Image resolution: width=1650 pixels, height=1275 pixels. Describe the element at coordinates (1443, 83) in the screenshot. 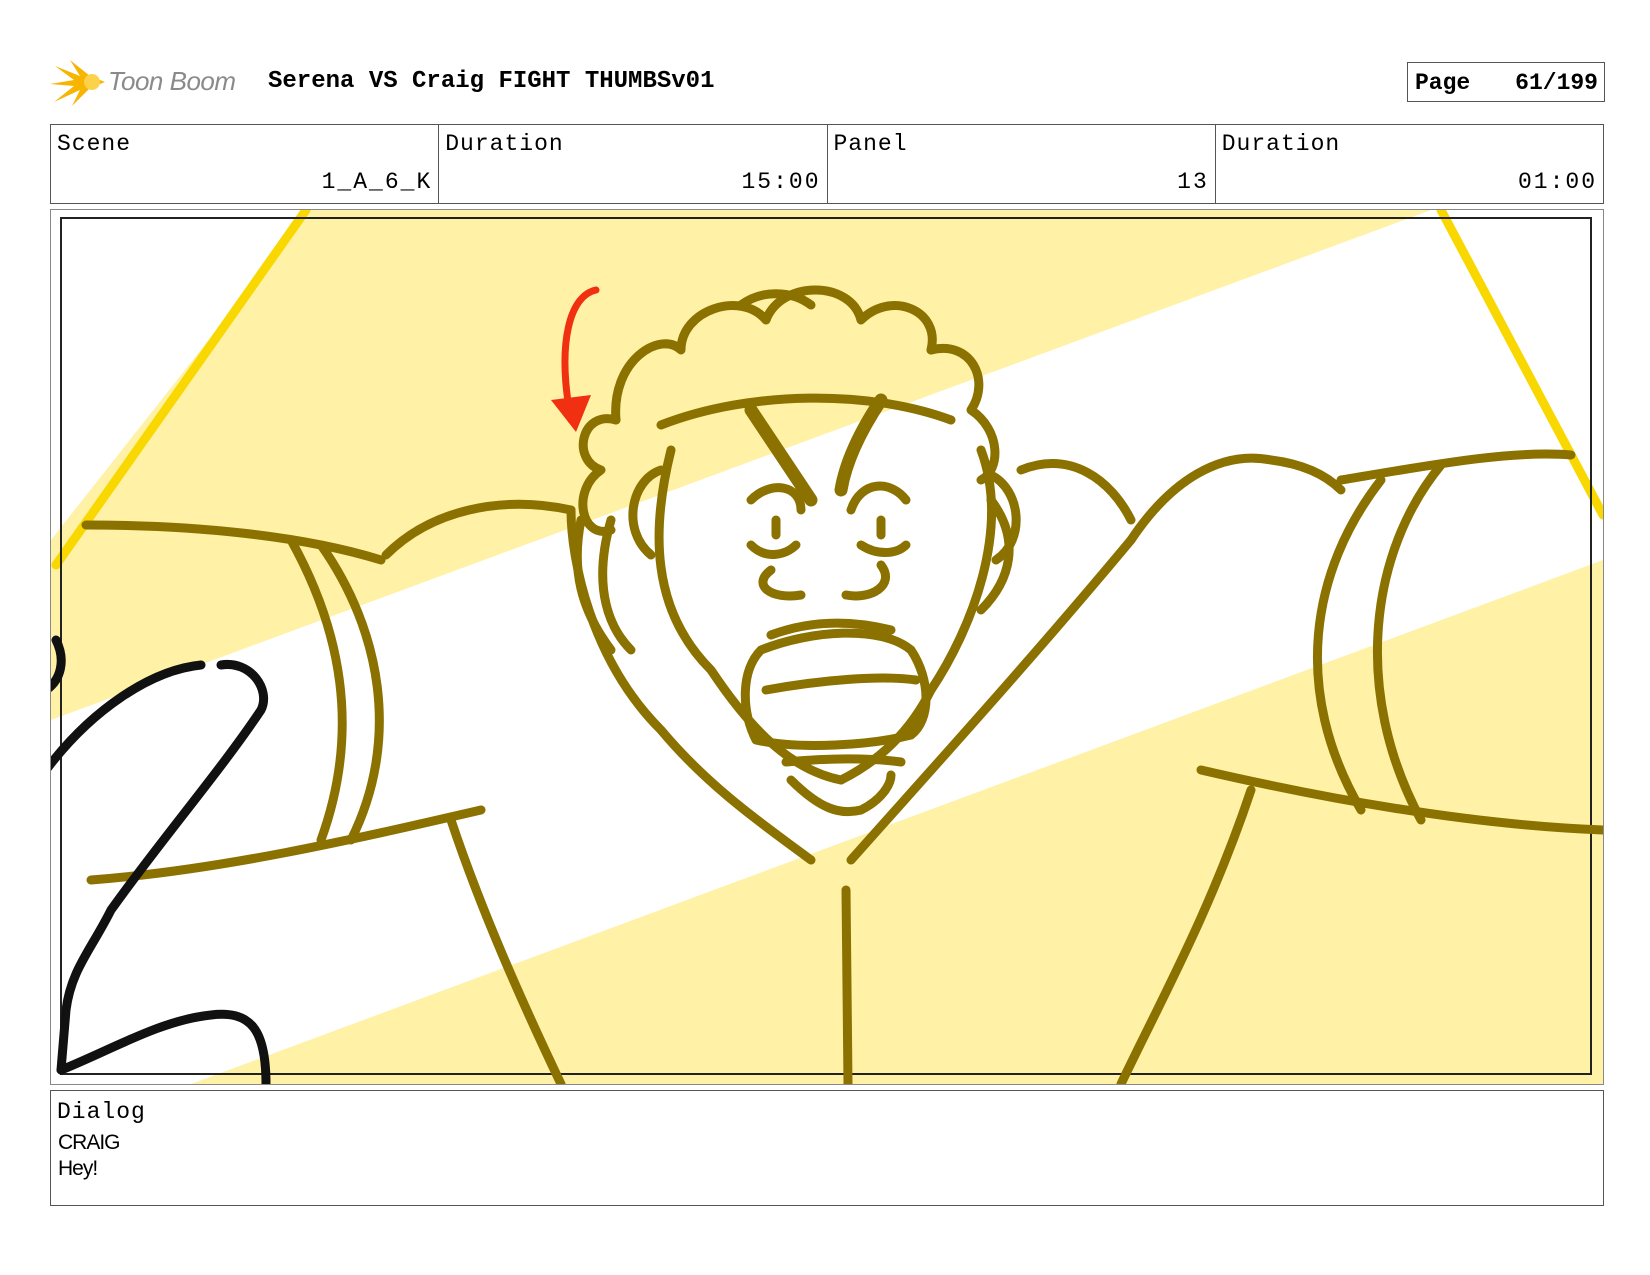

I see `page-label: Page` at that location.